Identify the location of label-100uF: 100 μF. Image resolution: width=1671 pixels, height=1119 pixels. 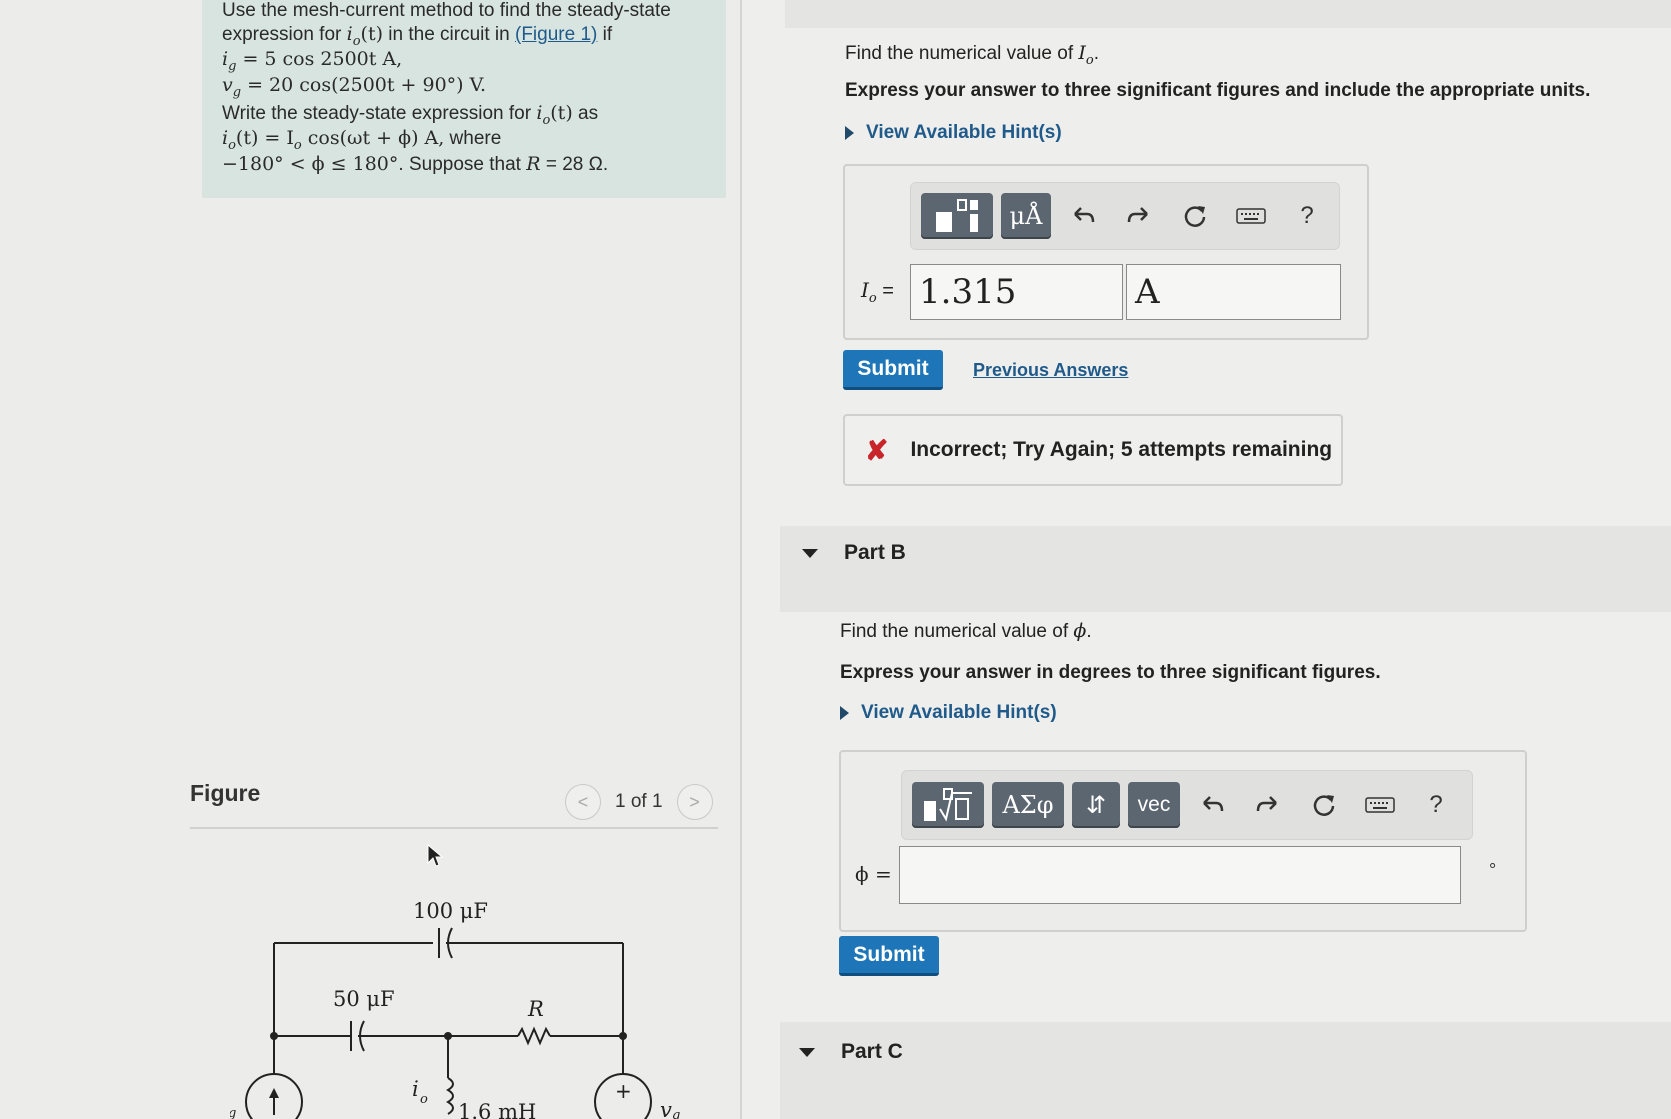
(450, 911).